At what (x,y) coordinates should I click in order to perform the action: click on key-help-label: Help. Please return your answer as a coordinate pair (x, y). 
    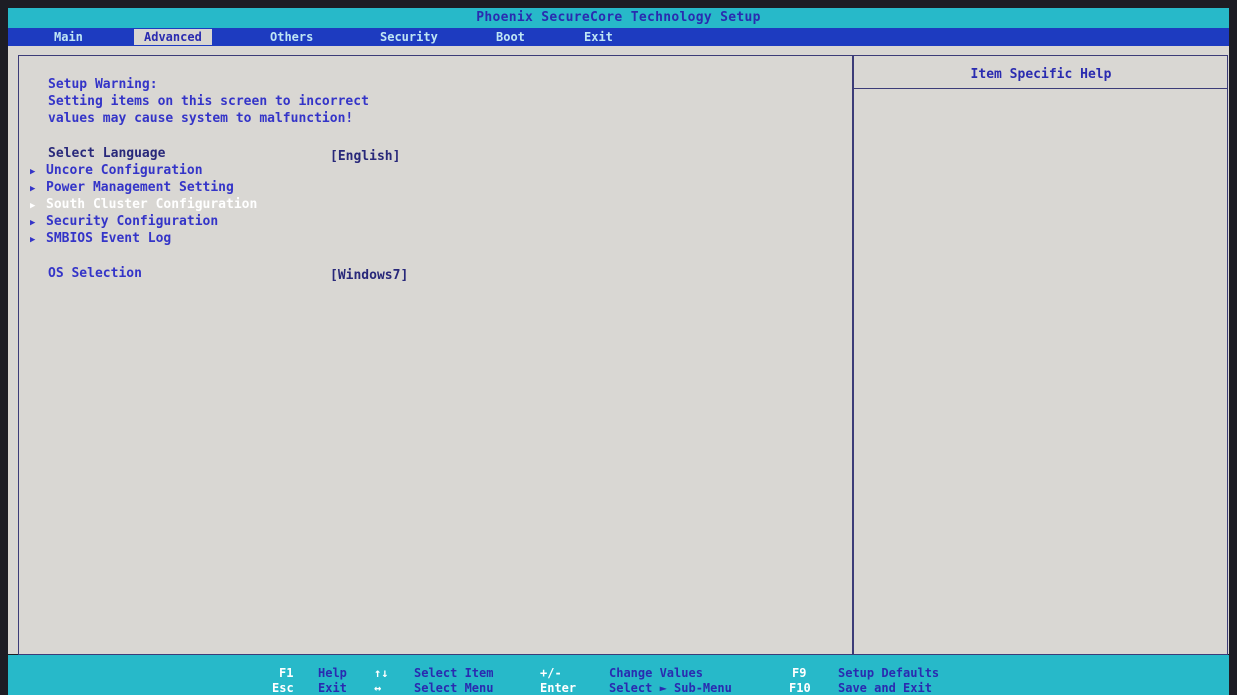
    Looking at the image, I should click on (332, 673).